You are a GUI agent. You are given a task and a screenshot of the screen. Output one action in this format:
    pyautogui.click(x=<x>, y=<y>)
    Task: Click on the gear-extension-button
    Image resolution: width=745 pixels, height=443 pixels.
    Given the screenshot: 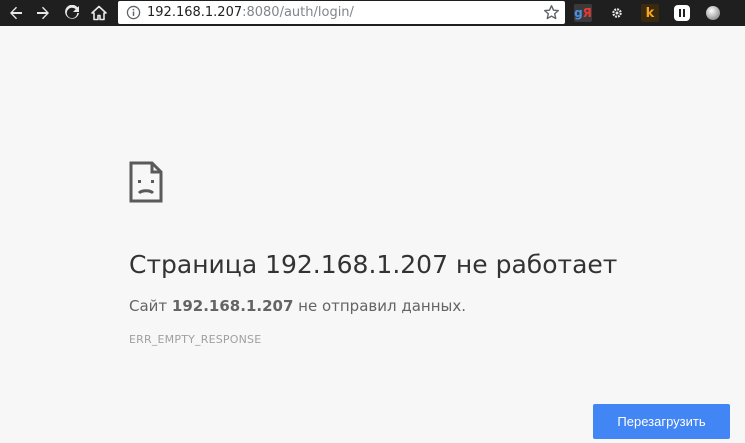 What is the action you would take?
    pyautogui.click(x=617, y=13)
    